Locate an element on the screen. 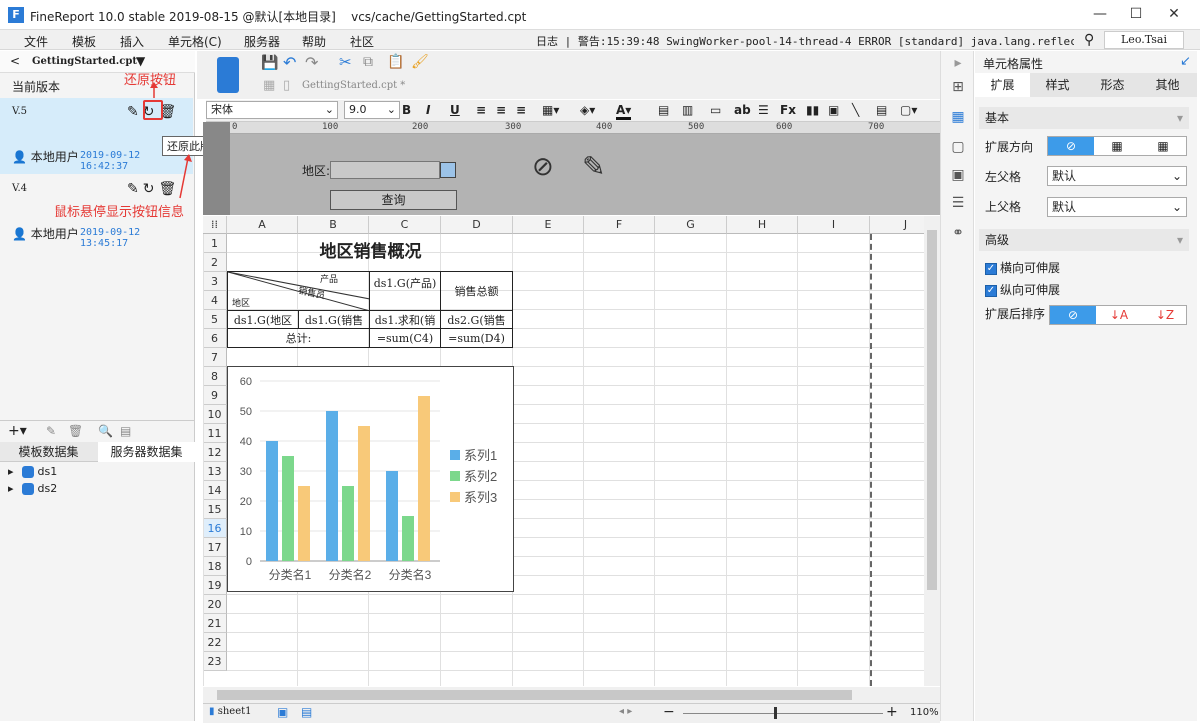 Image resolution: width=1200 pixels, height=723 pixels. widget-icon: ▣ is located at coordinates (958, 176).